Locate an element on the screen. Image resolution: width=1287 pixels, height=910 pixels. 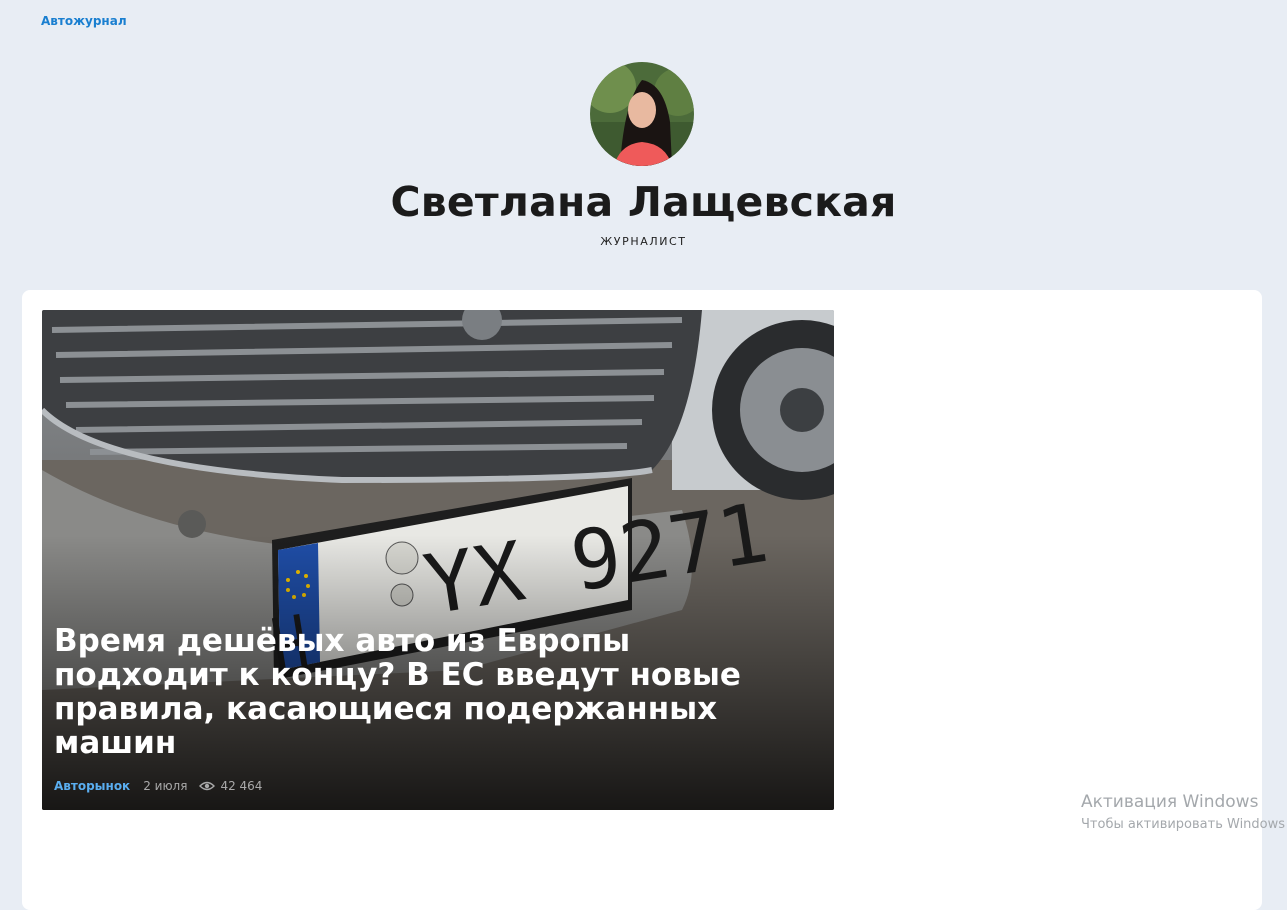
author-avatar is located at coordinates (642, 114).